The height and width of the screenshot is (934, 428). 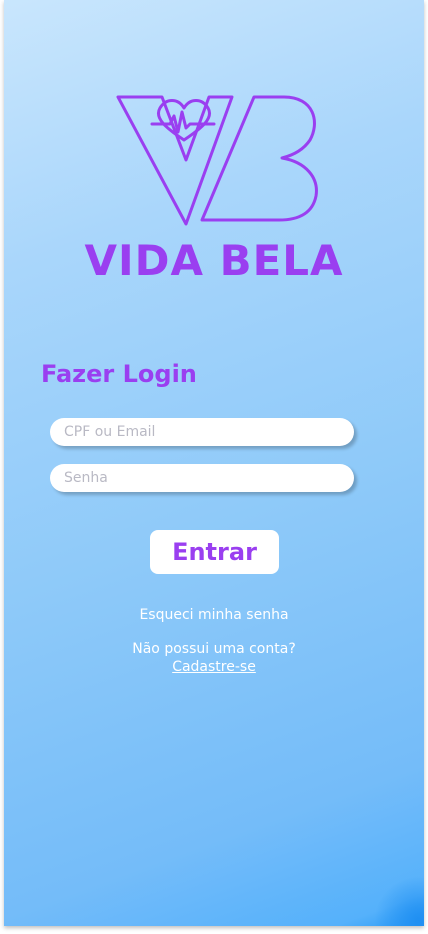 What do you see at coordinates (119, 374) in the screenshot?
I see `login-title: Fazer Login` at bounding box center [119, 374].